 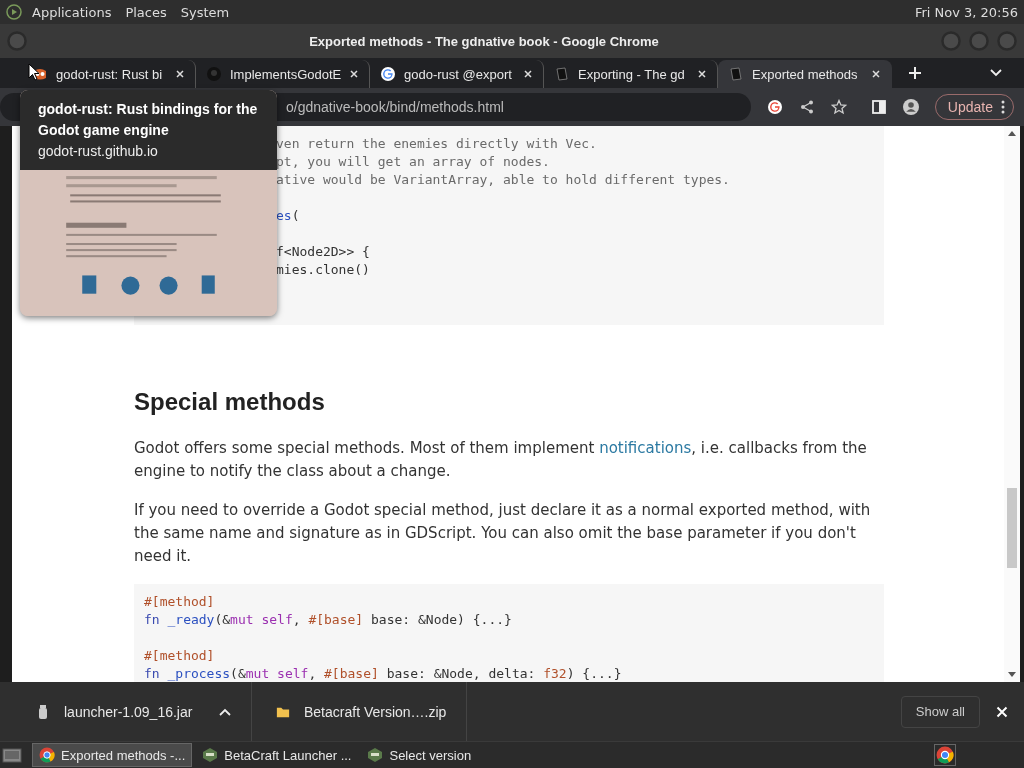 I want to click on panel-menu: Applications, so click(x=72, y=12).